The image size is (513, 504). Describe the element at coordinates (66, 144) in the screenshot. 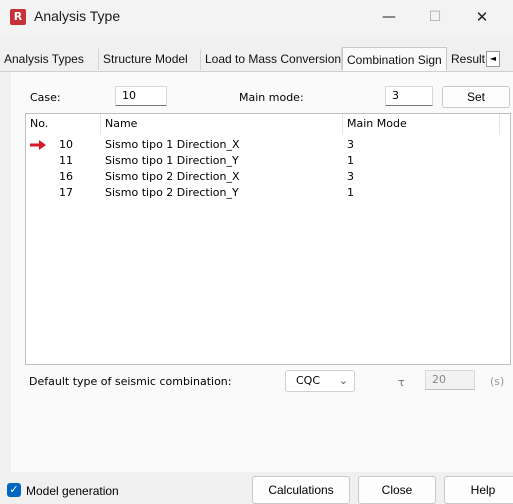

I see `row-no: 10` at that location.